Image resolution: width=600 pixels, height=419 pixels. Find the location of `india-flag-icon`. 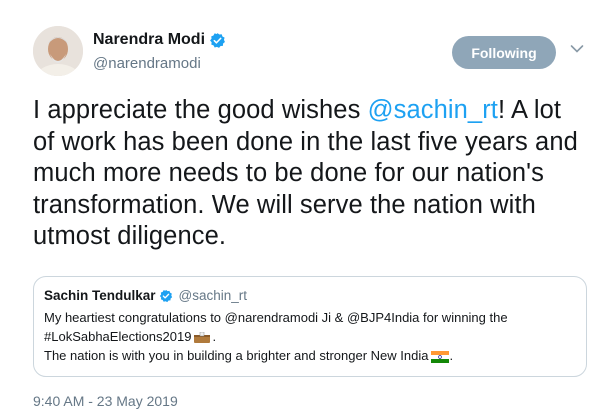

india-flag-icon is located at coordinates (440, 356).